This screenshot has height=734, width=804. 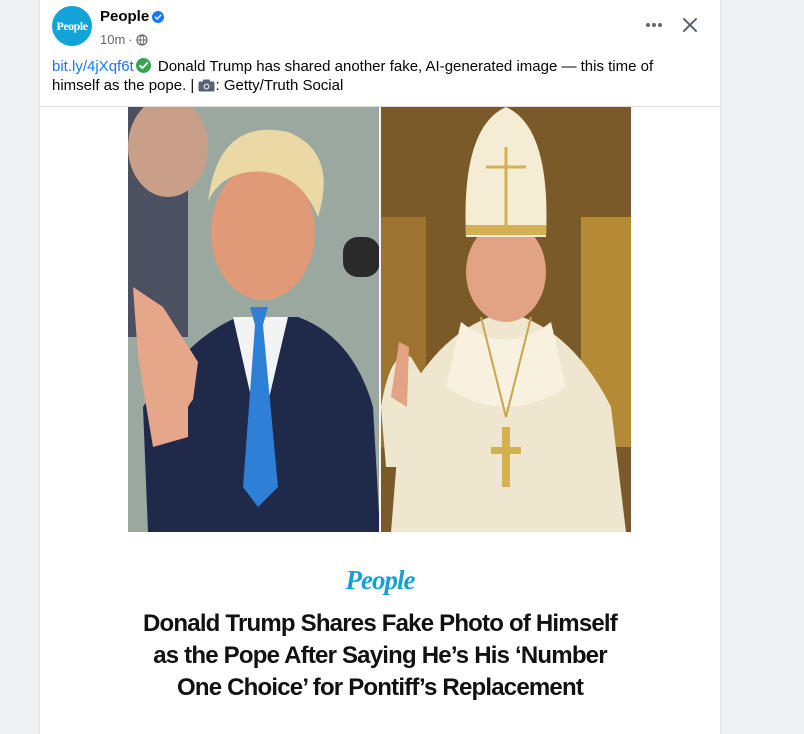 What do you see at coordinates (93, 66) in the screenshot?
I see `caption-link: bit.ly/4jXqf6t` at bounding box center [93, 66].